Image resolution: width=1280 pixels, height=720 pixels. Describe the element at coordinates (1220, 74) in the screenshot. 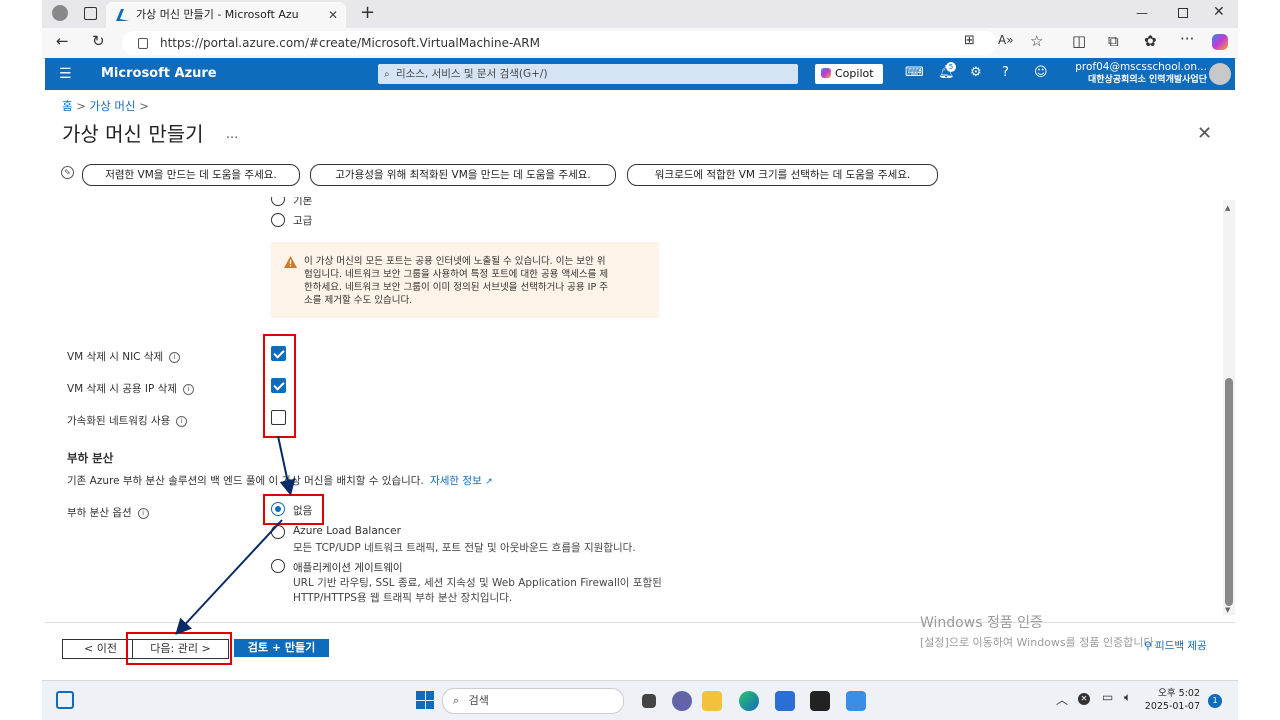

I see `avatar` at that location.